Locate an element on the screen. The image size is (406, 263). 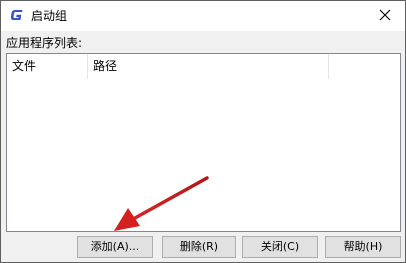
column-header-path: 路径 is located at coordinates (208, 66).